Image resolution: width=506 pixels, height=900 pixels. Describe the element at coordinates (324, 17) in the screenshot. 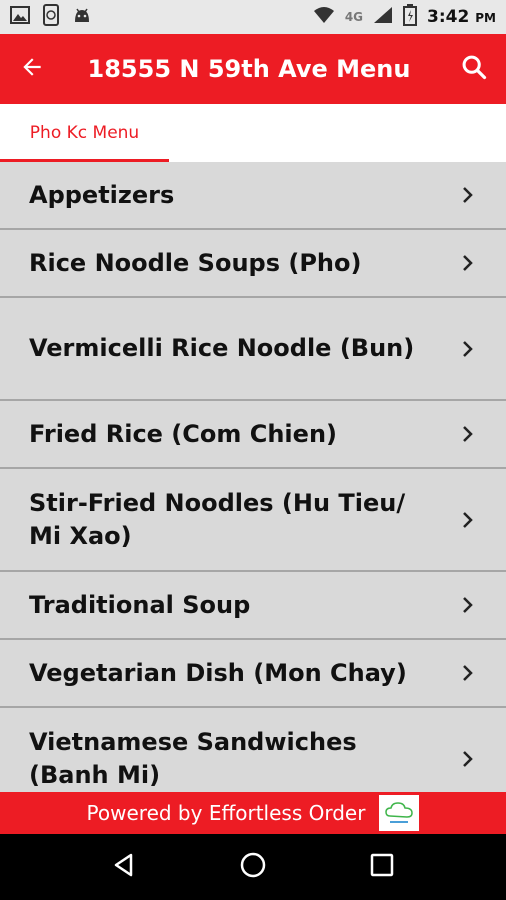

I see `wifi-icon` at that location.